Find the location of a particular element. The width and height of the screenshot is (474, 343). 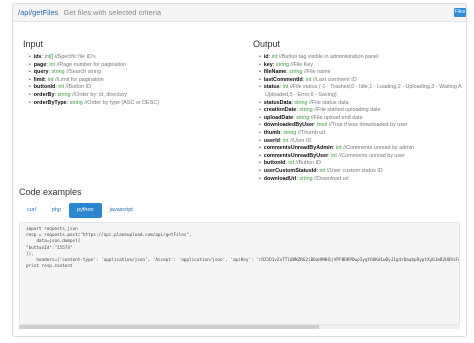

field-description: //Page number for pagination is located at coordinates (91, 64).